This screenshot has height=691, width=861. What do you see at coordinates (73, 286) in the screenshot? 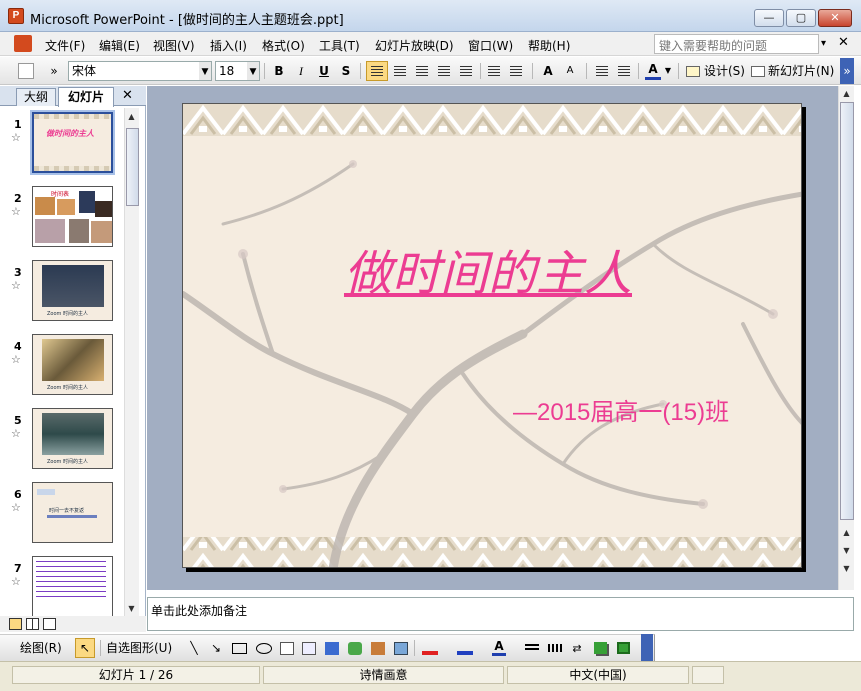
I see `thumb-photo` at bounding box center [73, 286].